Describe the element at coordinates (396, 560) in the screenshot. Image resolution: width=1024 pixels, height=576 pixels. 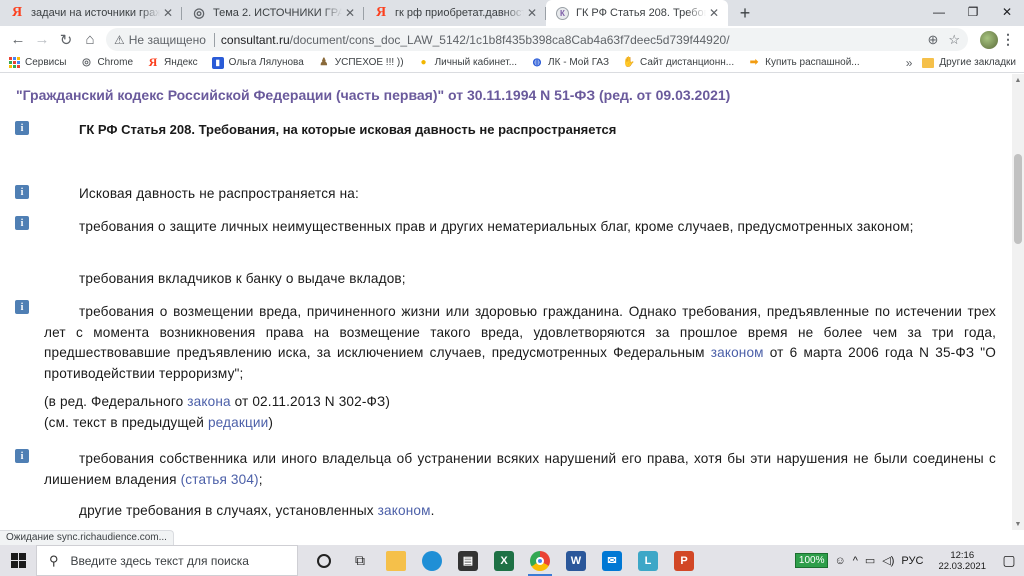
I see `file-explorer-icon` at that location.